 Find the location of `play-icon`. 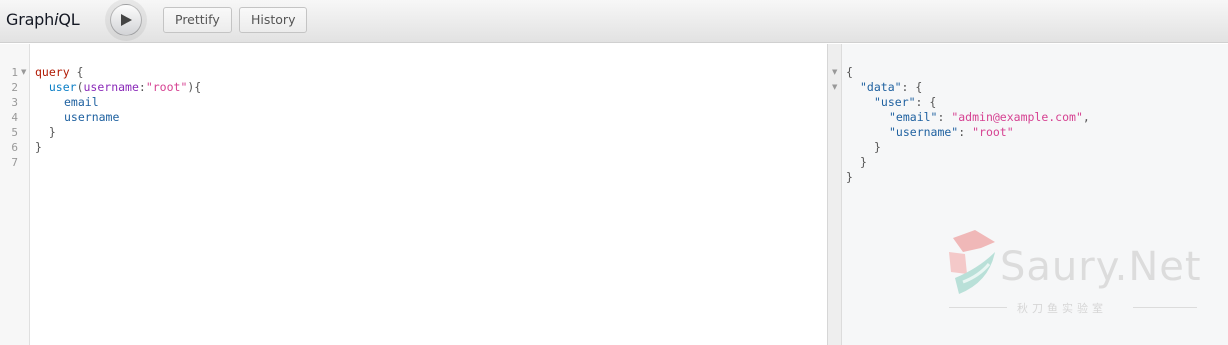

play-icon is located at coordinates (126, 20).